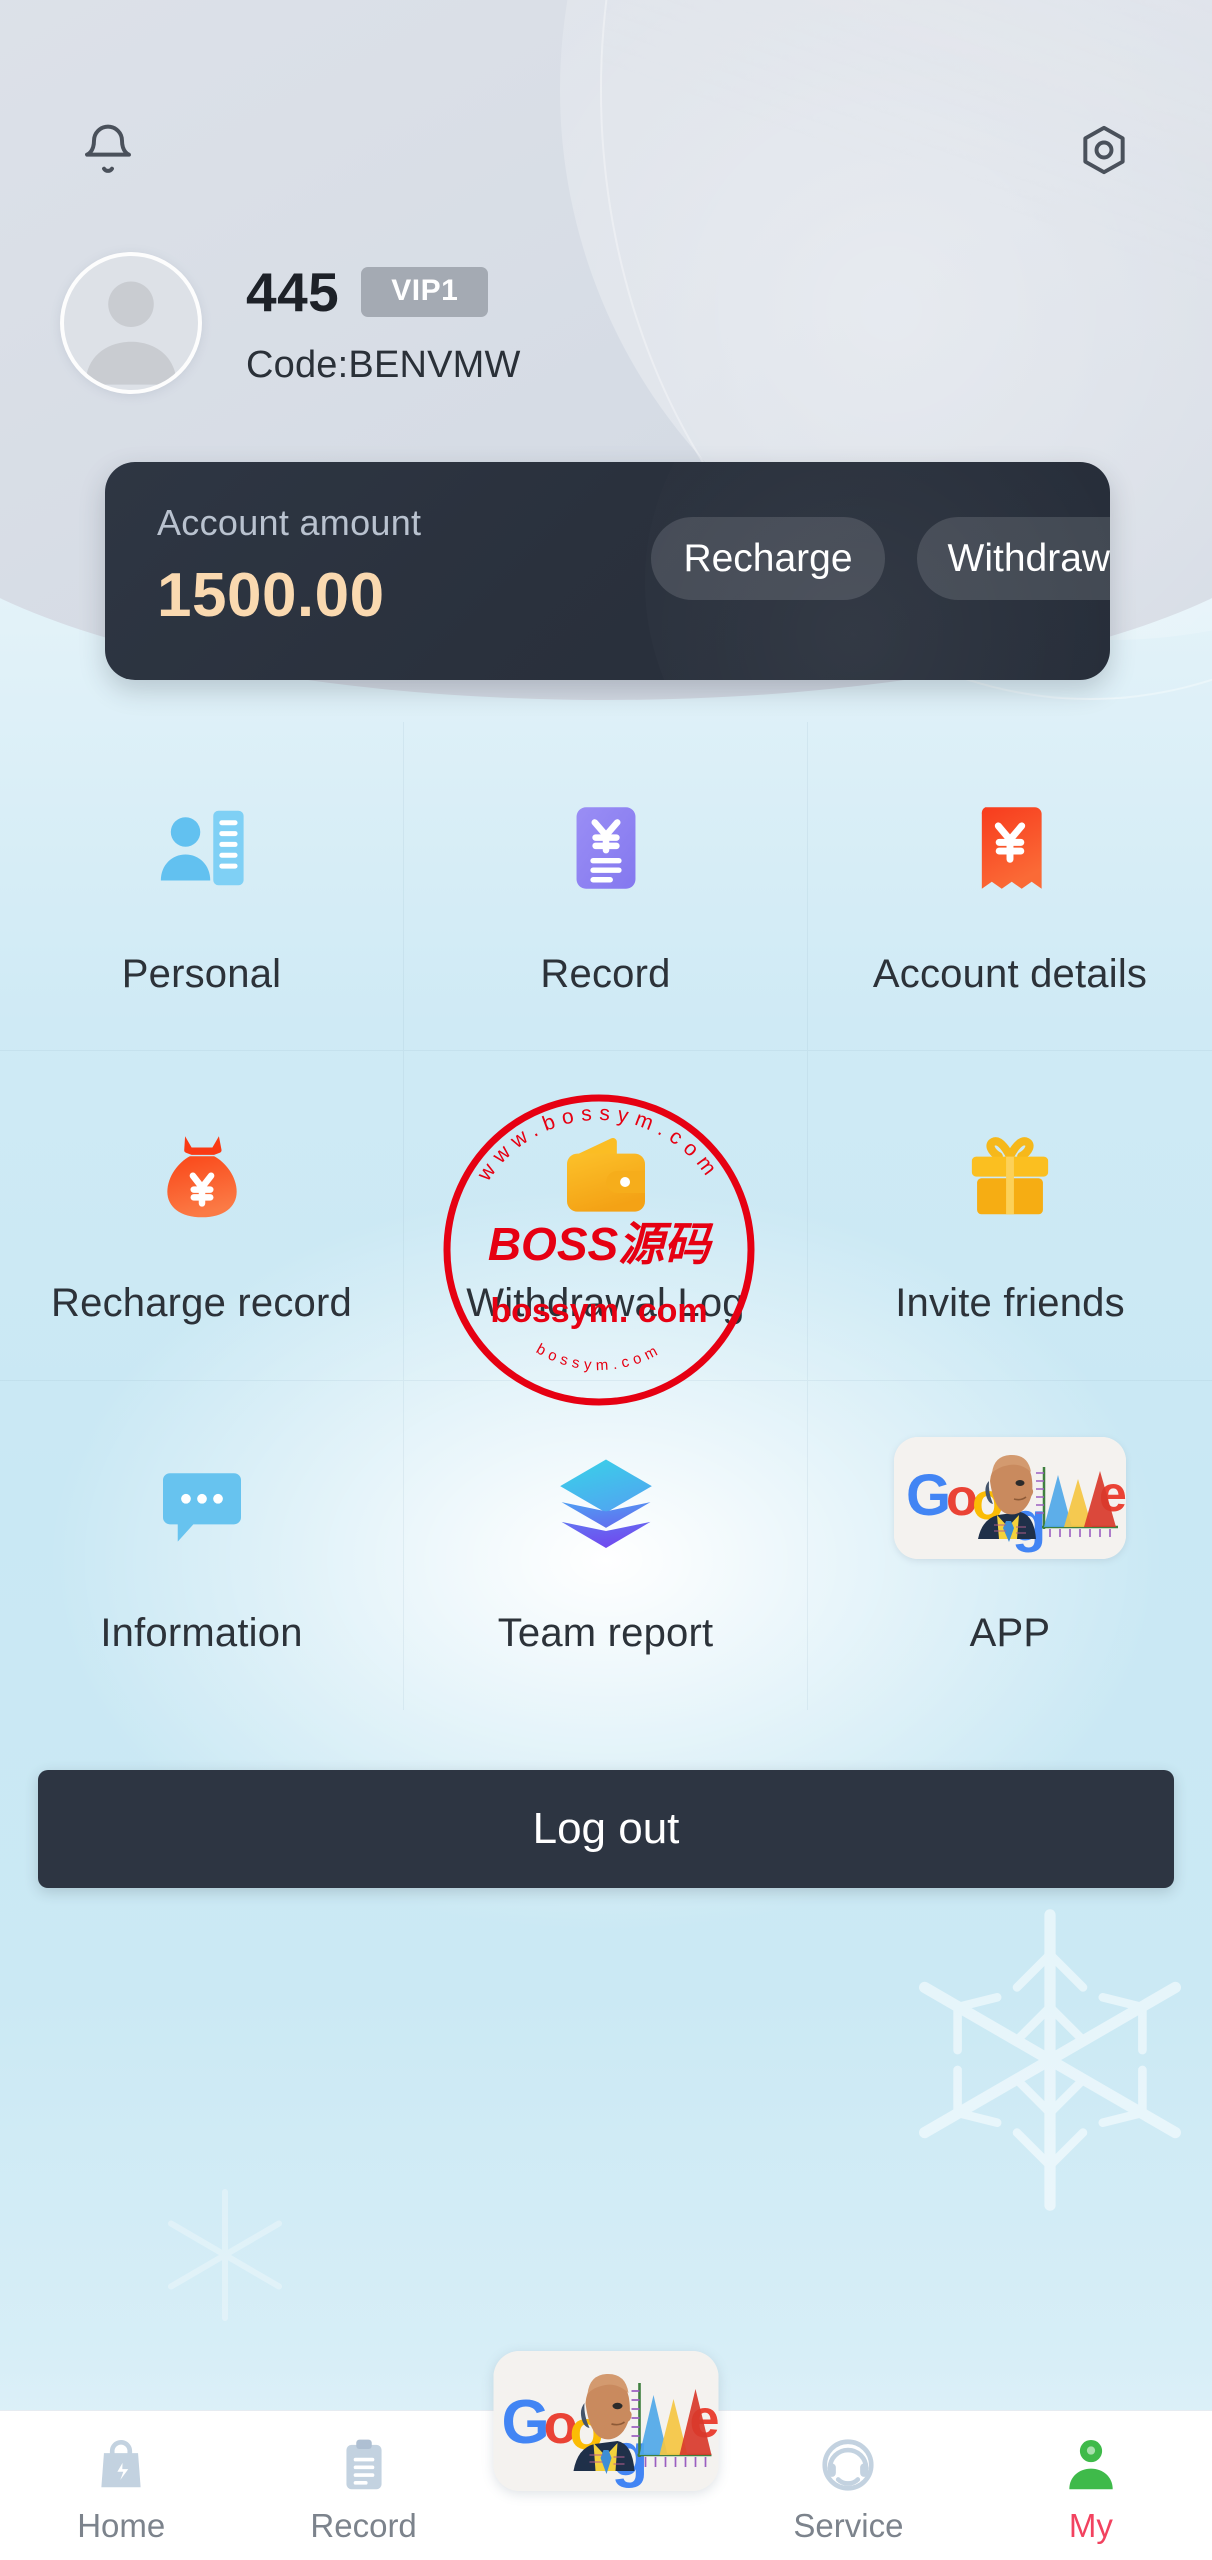 The width and height of the screenshot is (1212, 2560). What do you see at coordinates (121, 2465) in the screenshot?
I see `shopping-bag-icon` at bounding box center [121, 2465].